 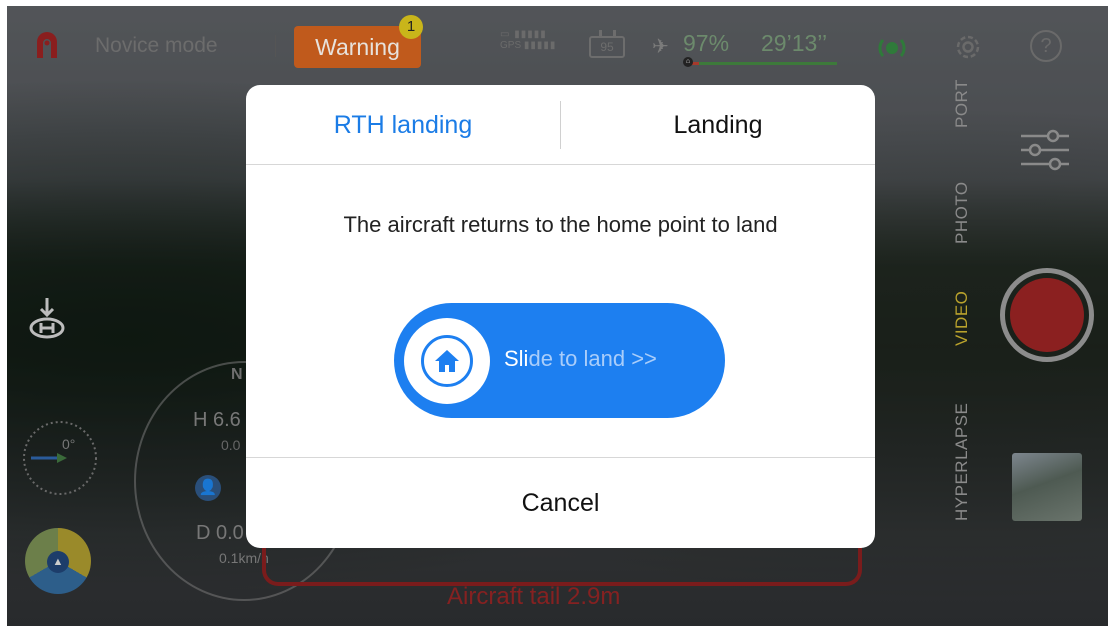 I want to click on gear-icon, so click(x=968, y=47).